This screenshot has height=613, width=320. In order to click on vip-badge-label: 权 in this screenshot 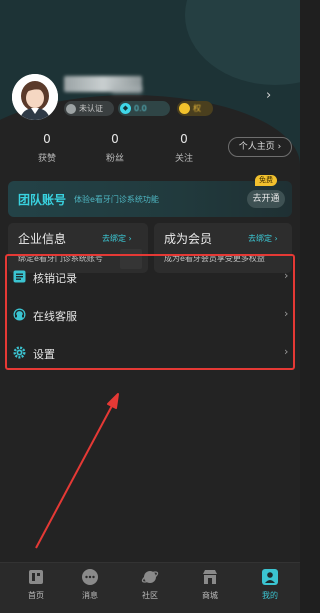, I will do `click(197, 108)`.